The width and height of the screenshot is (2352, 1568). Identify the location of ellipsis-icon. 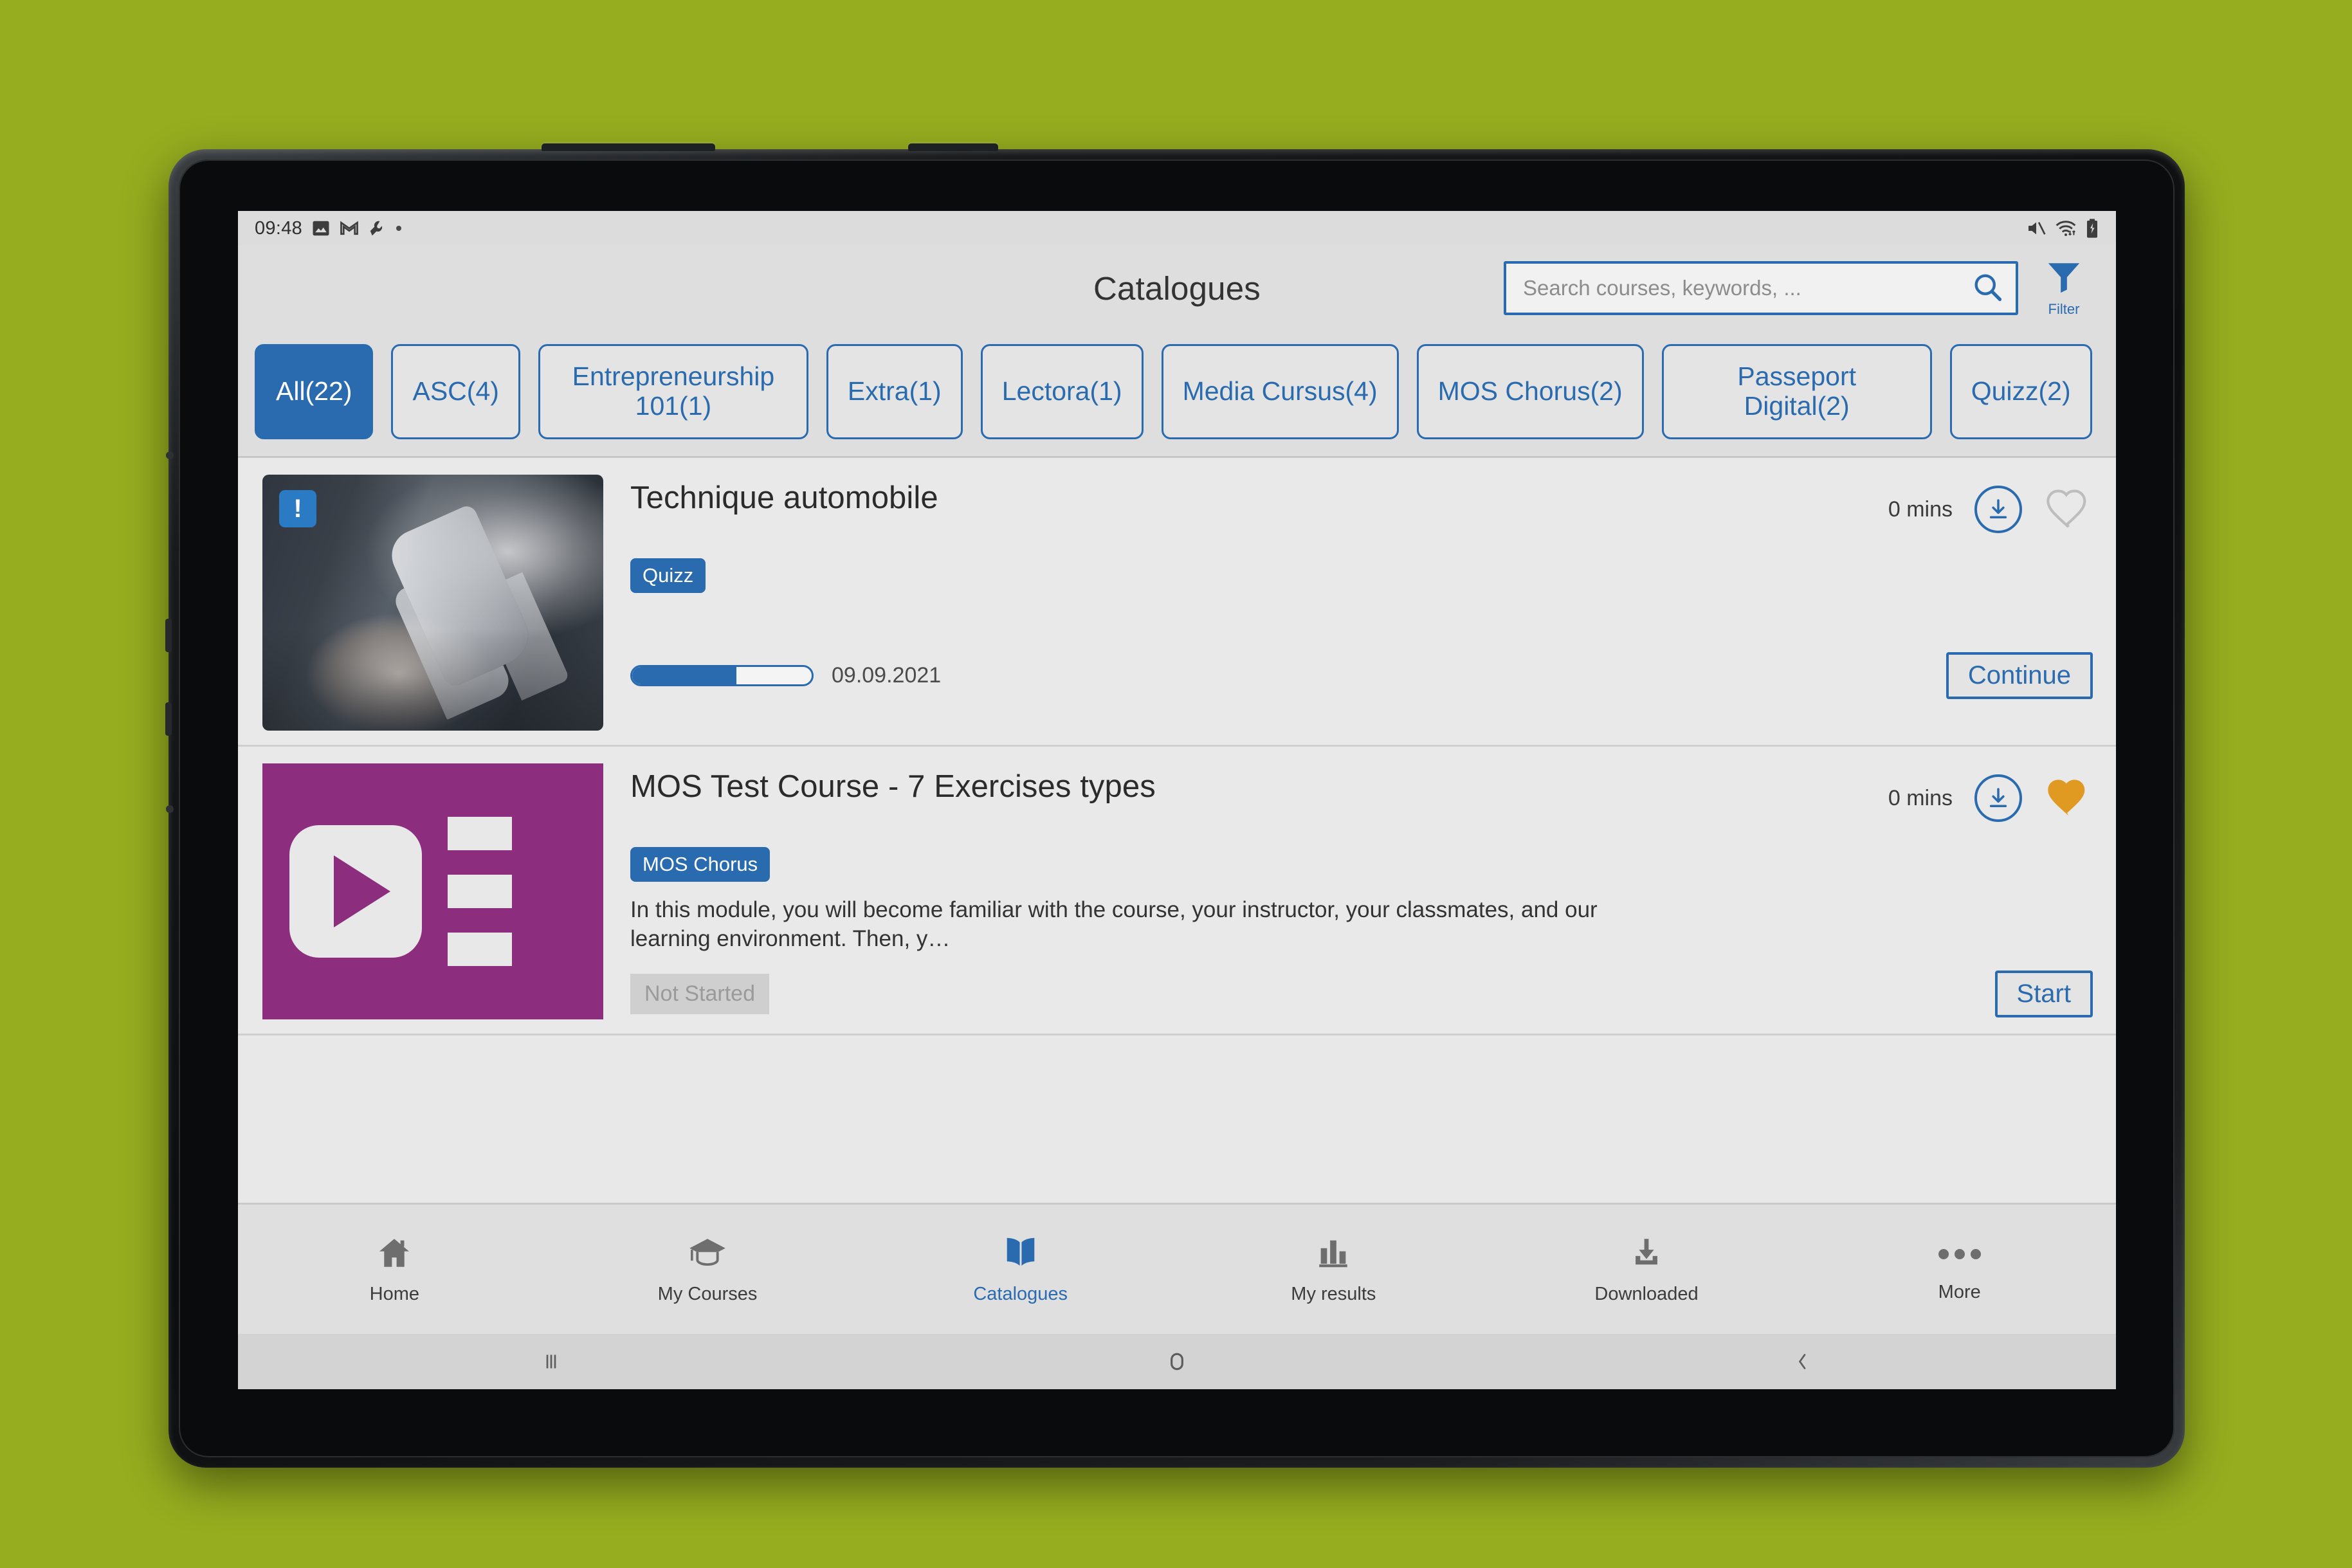
(1959, 1254).